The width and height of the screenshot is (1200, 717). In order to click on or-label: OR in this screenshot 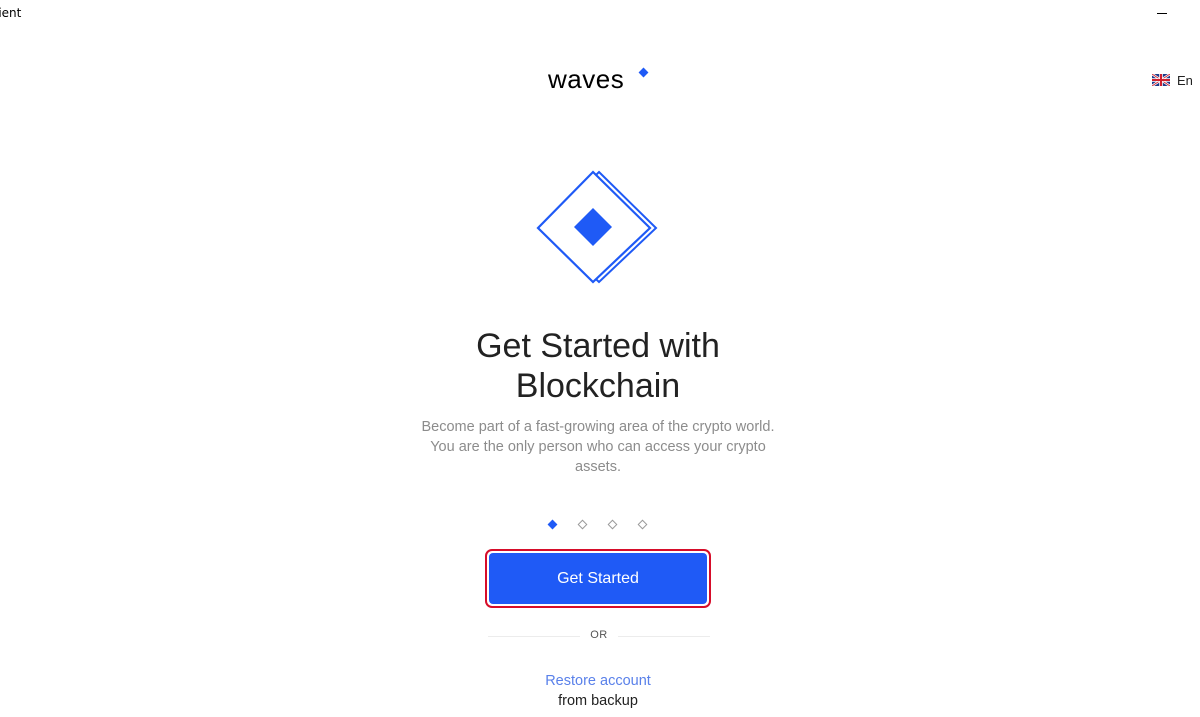, I will do `click(599, 635)`.